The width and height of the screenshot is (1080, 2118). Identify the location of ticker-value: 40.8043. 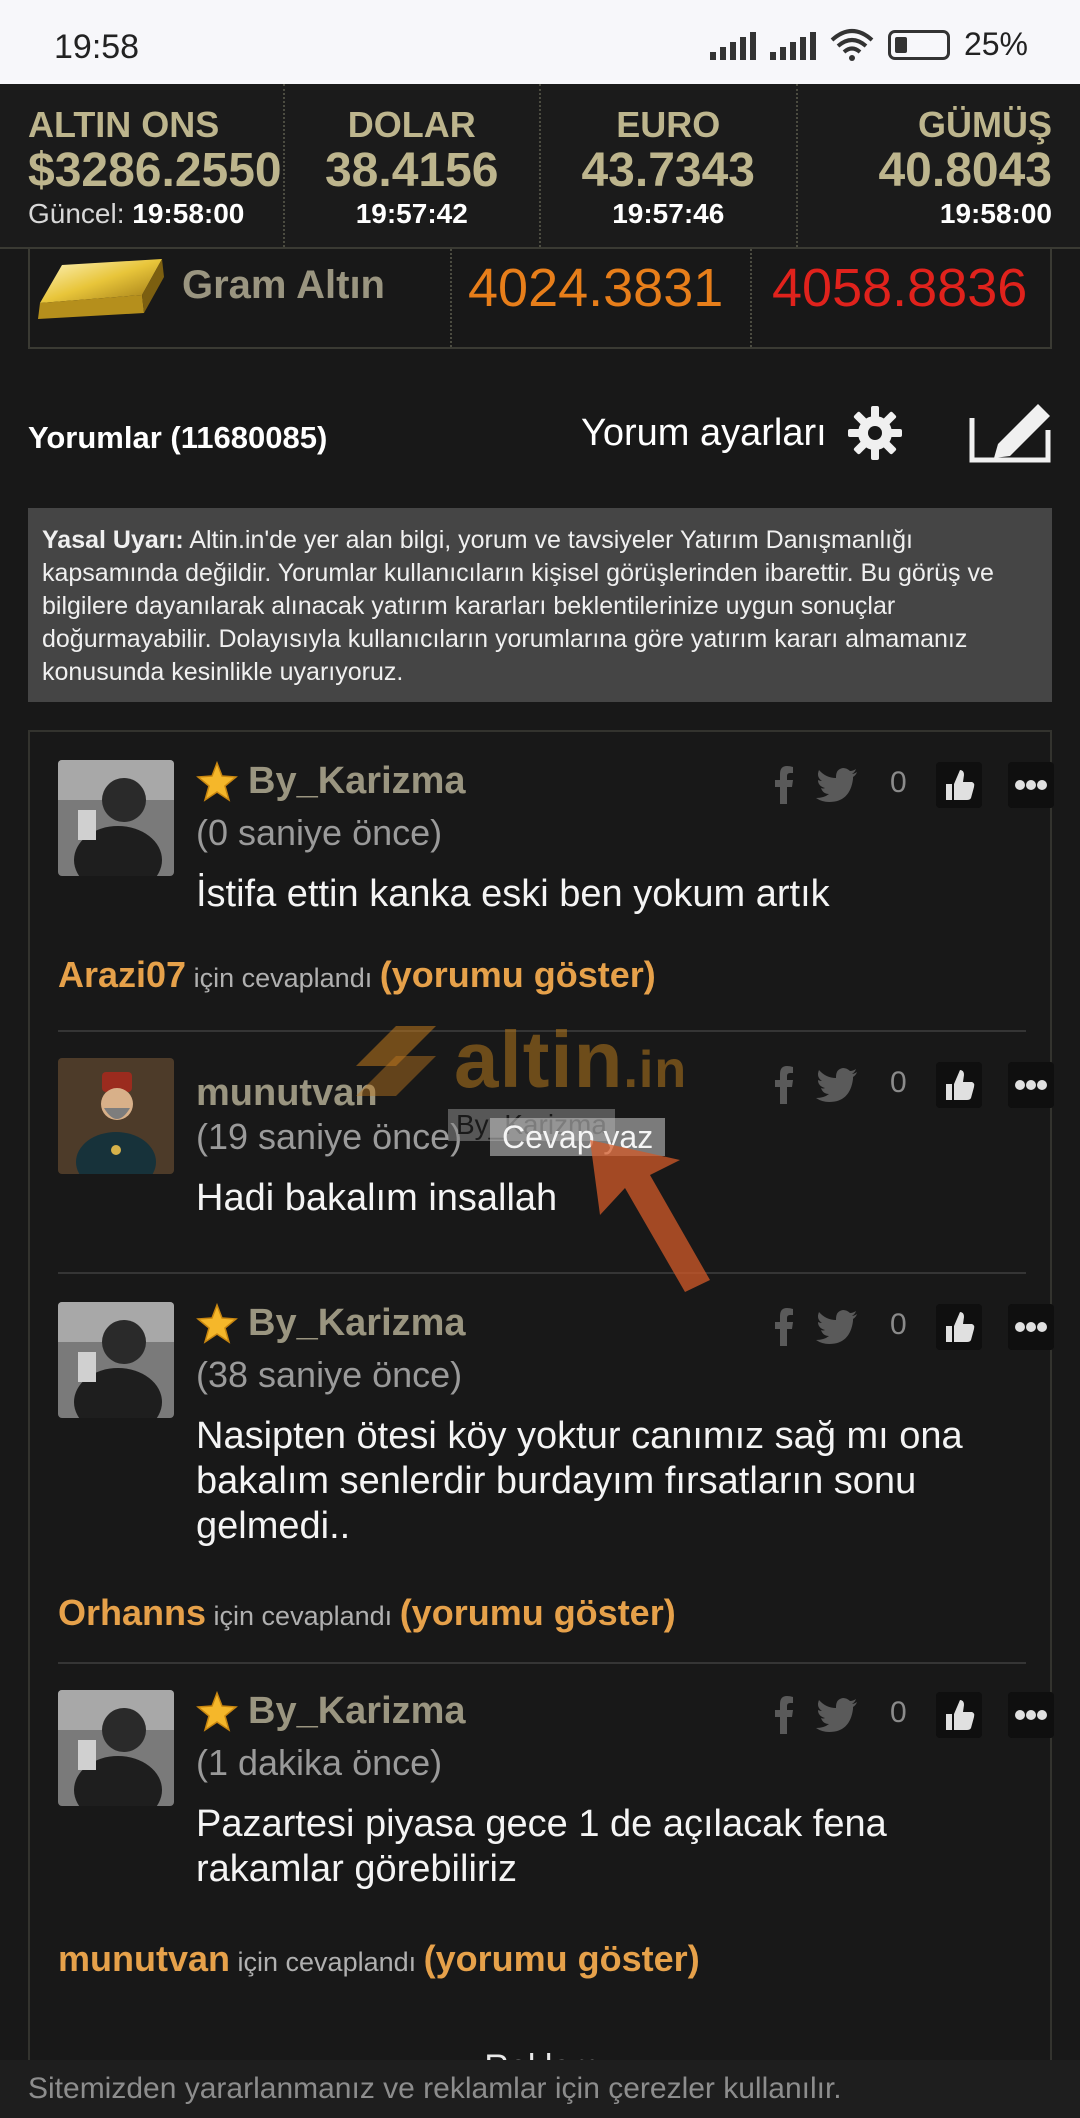
(965, 170).